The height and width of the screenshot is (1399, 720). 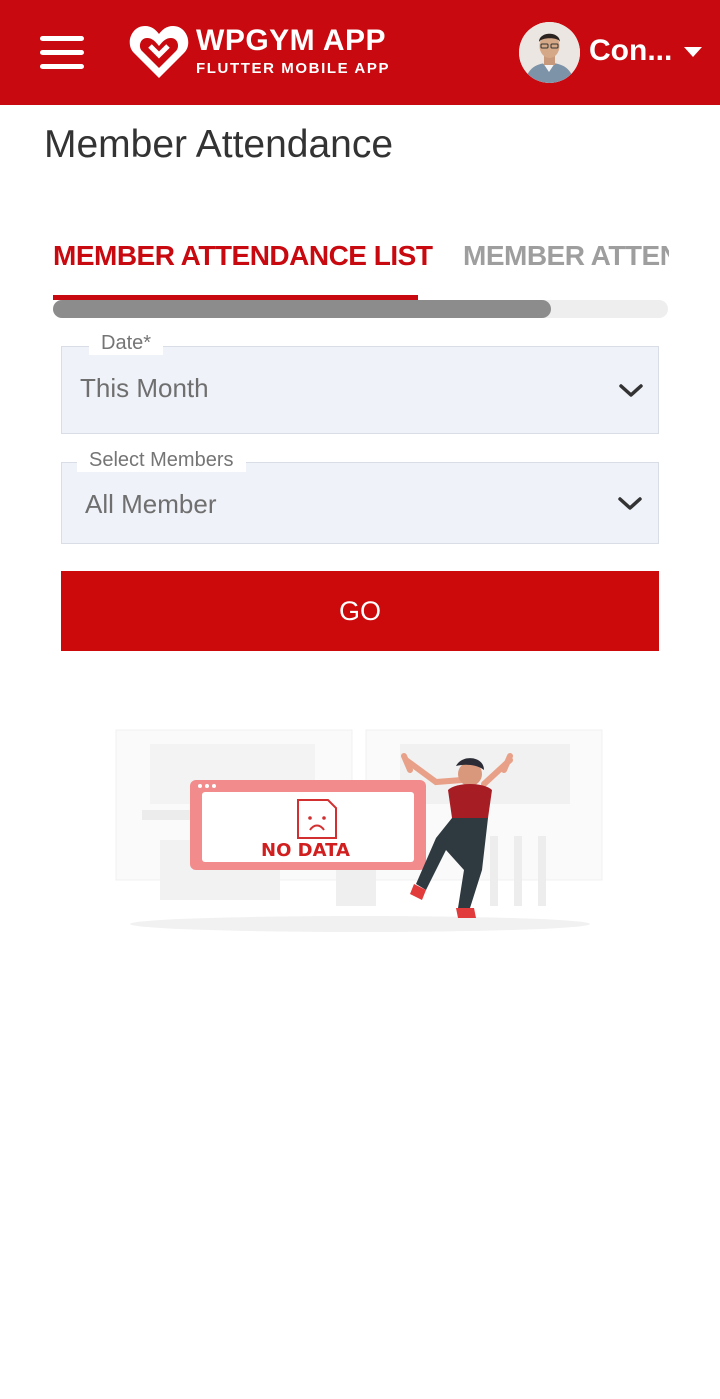 What do you see at coordinates (126, 343) in the screenshot?
I see `date-label: Date*` at bounding box center [126, 343].